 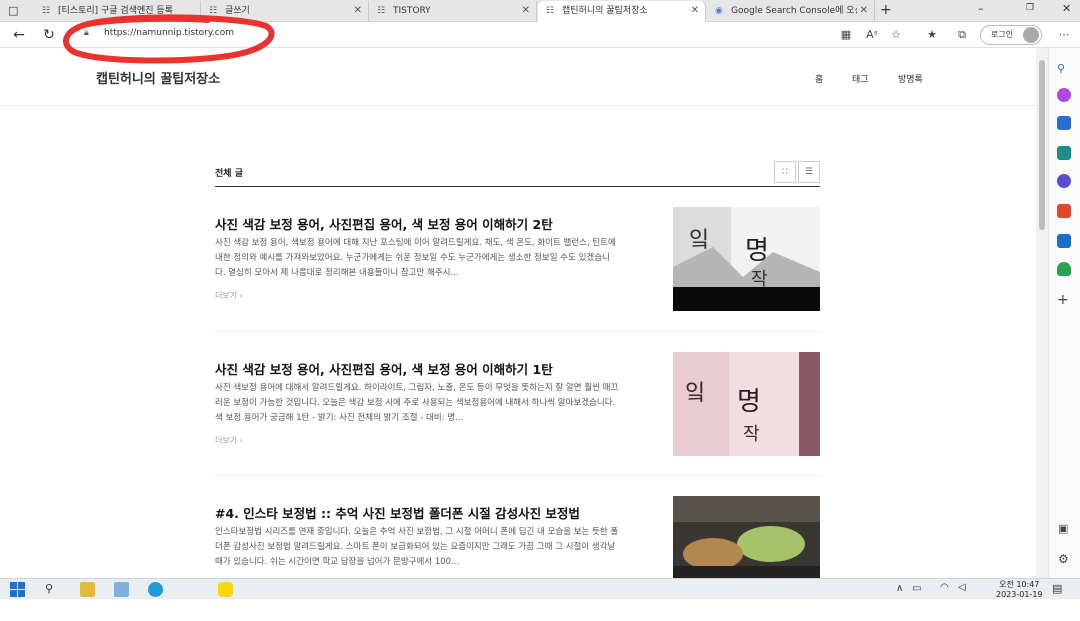 I want to click on tab-actions-icon: □, so click(x=15, y=11).